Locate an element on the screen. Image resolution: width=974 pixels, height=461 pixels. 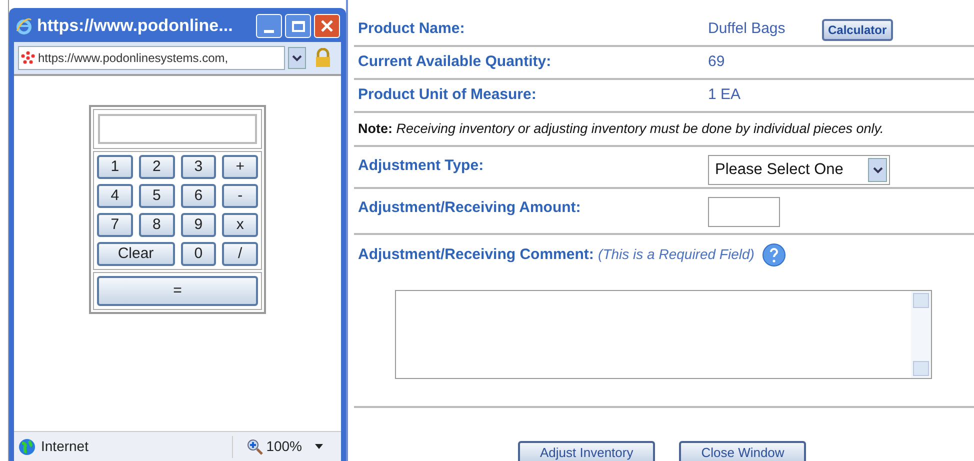
minimize-button is located at coordinates (269, 26).